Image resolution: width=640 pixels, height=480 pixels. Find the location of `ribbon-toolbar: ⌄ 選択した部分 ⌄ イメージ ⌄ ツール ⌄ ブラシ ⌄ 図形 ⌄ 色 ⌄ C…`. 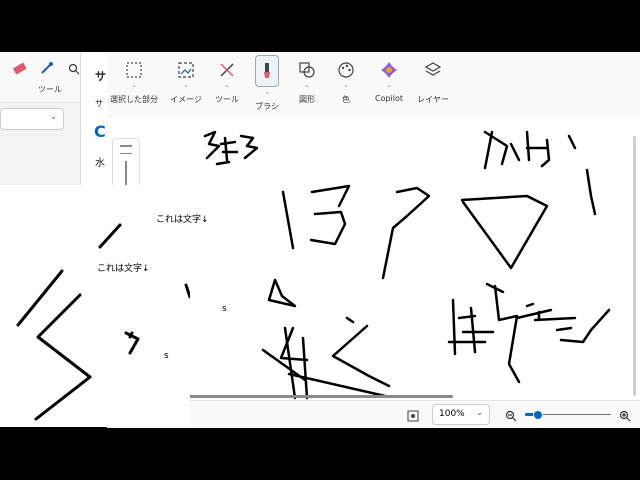

ribbon-toolbar: ⌄ 選択した部分 ⌄ イメージ ⌄ ツール ⌄ ブラシ ⌄ 図形 ⌄ 色 ⌄ C… is located at coordinates (373, 85).